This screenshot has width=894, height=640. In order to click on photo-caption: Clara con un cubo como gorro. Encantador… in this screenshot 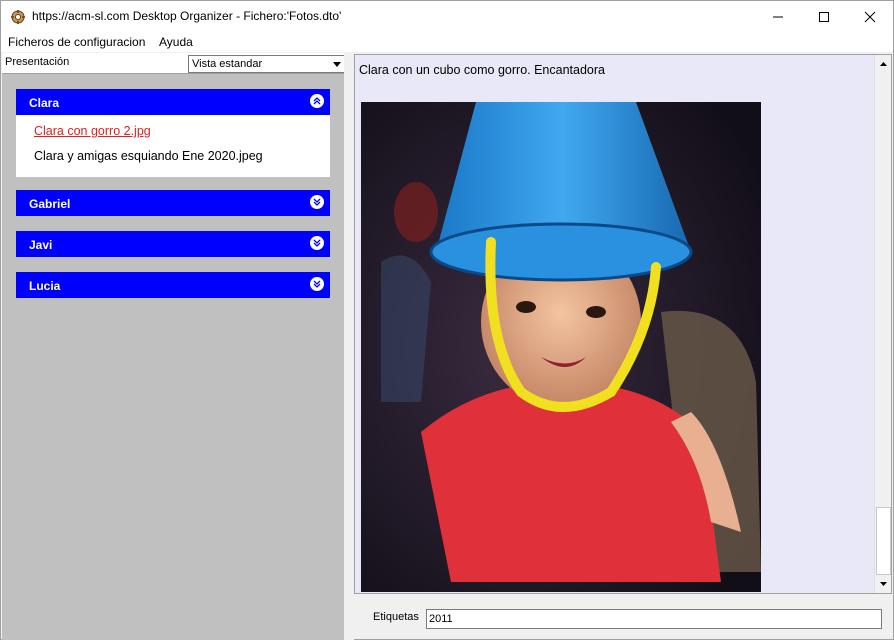, I will do `click(482, 70)`.